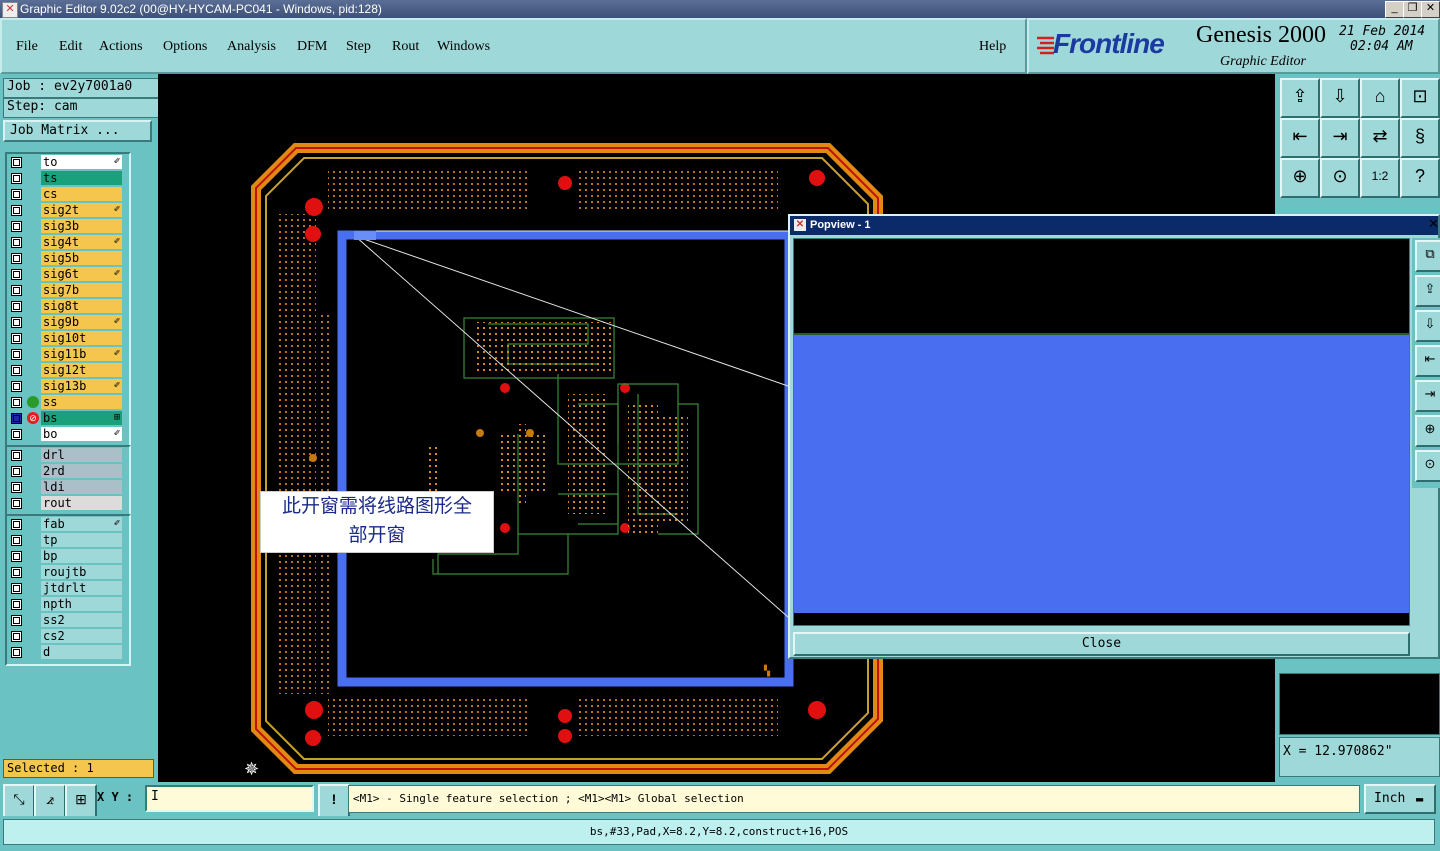 The image size is (1440, 851). I want to click on layer-row-sig13b: sig13b ✐, so click(68, 386).